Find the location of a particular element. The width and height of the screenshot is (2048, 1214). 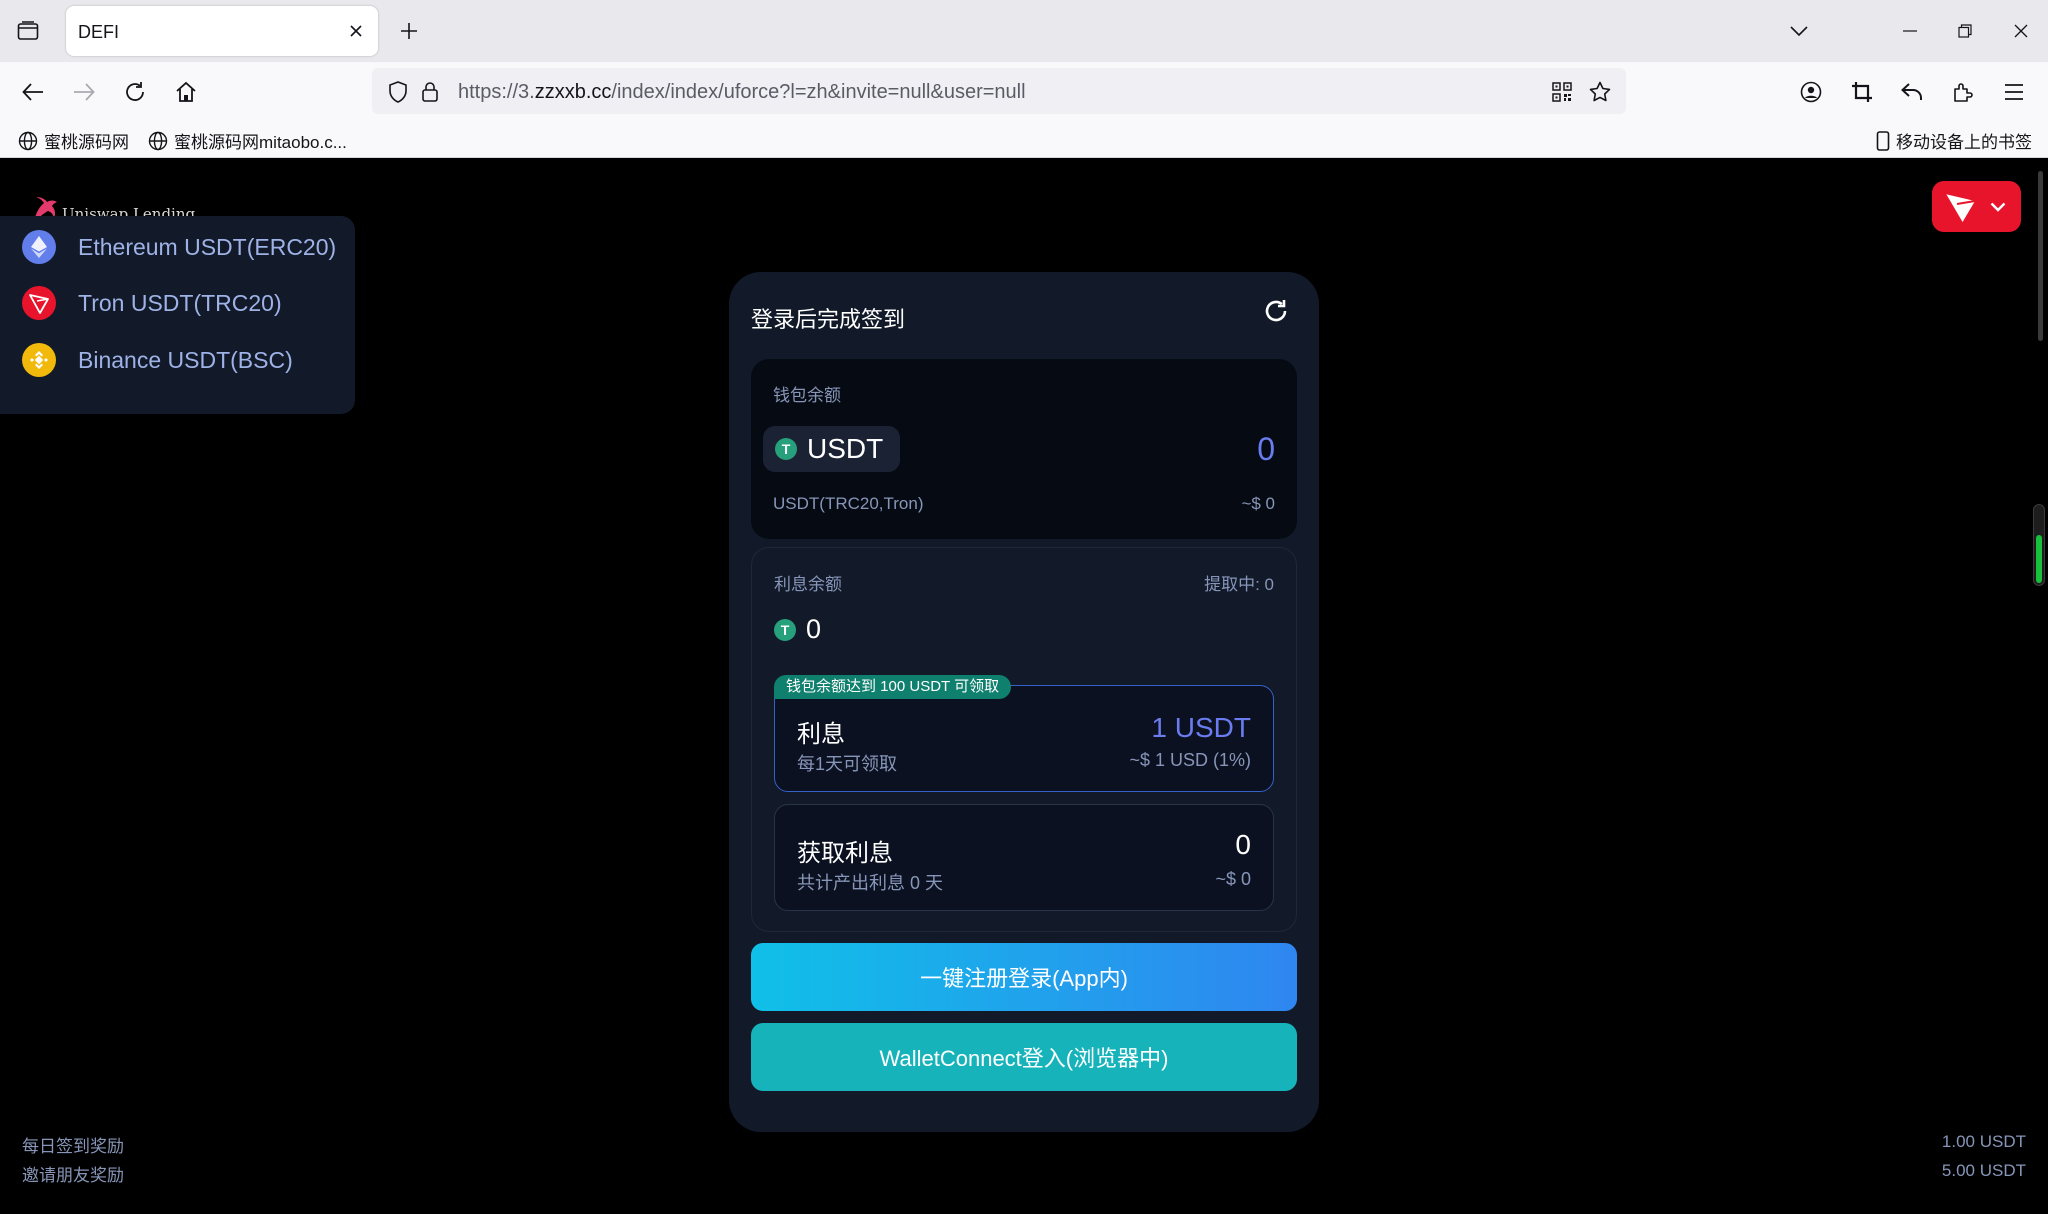

undo-arrow-icon is located at coordinates (1912, 92).